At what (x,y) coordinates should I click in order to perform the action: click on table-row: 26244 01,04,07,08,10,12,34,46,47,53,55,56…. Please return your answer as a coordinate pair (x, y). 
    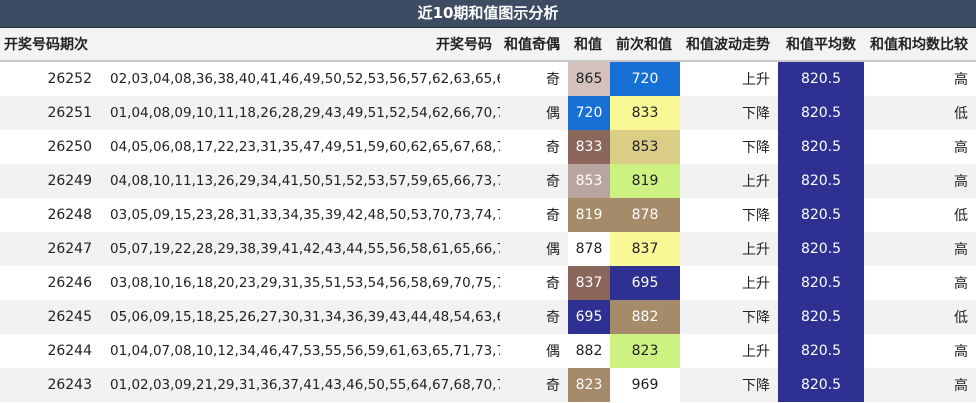
    Looking at the image, I should click on (488, 351).